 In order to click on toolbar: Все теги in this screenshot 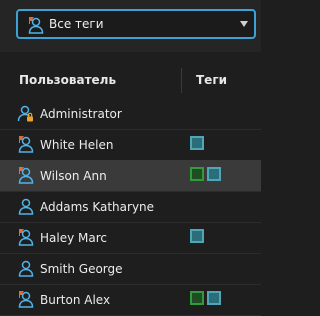, I will do `click(130, 26)`.